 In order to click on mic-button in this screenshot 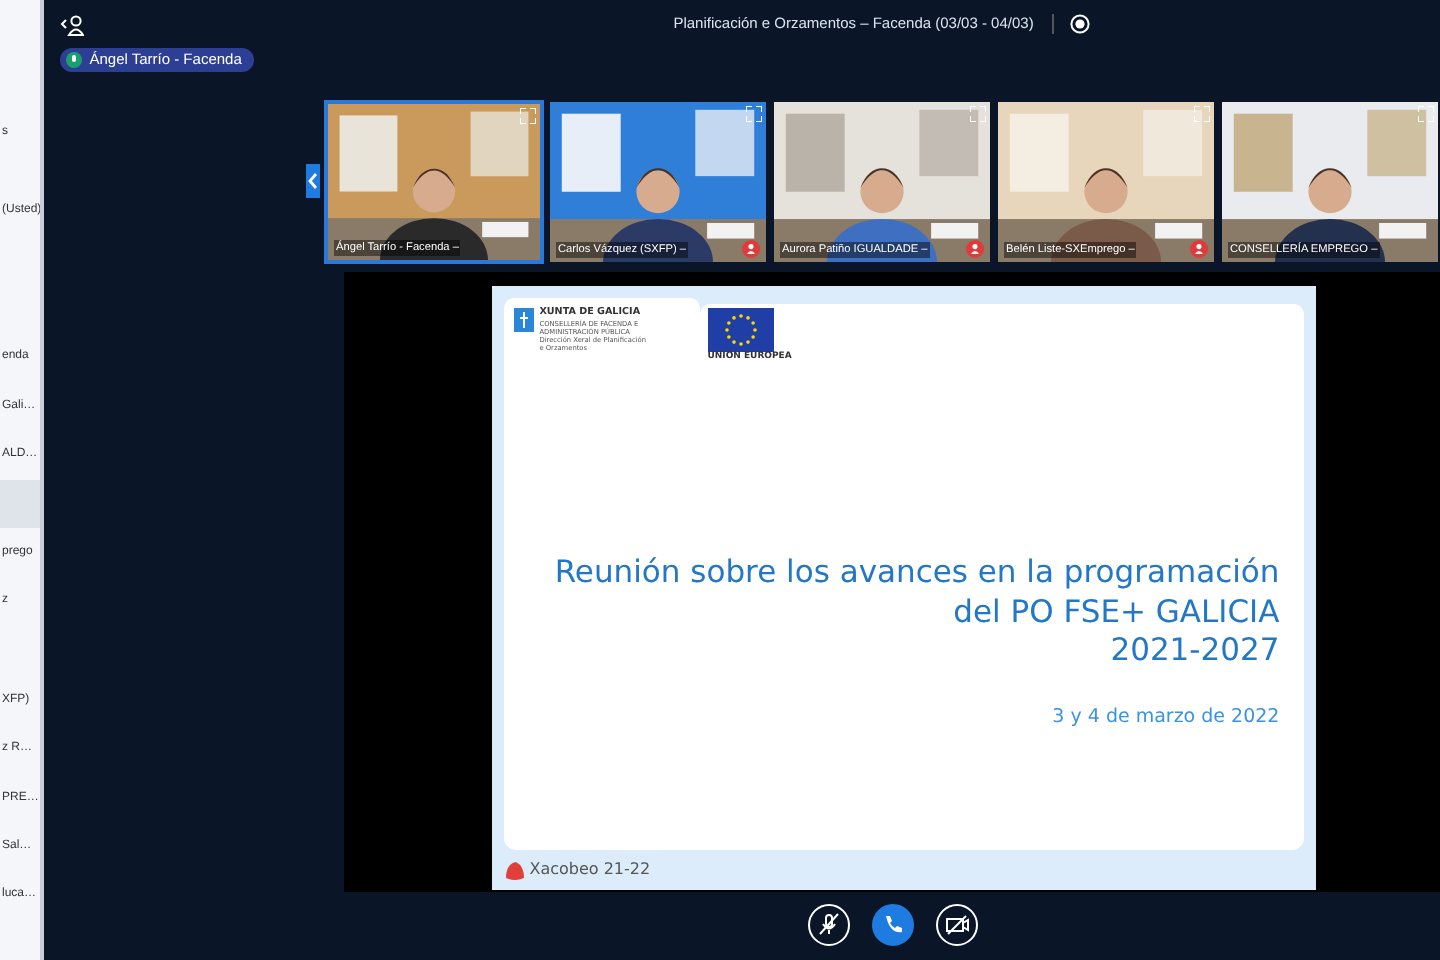, I will do `click(829, 924)`.